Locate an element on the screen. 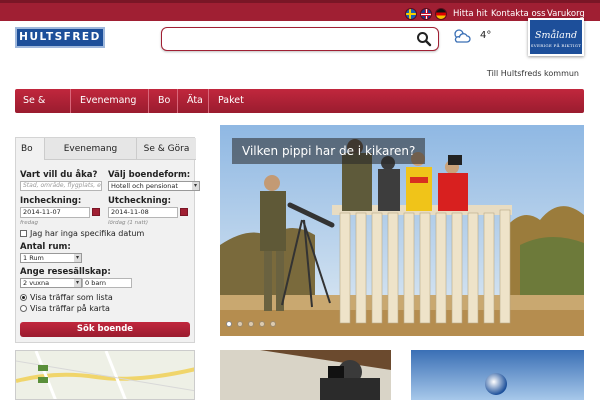 This screenshot has height=400, width=600. view-map-row: Visa träffar på karta is located at coordinates (65, 308).